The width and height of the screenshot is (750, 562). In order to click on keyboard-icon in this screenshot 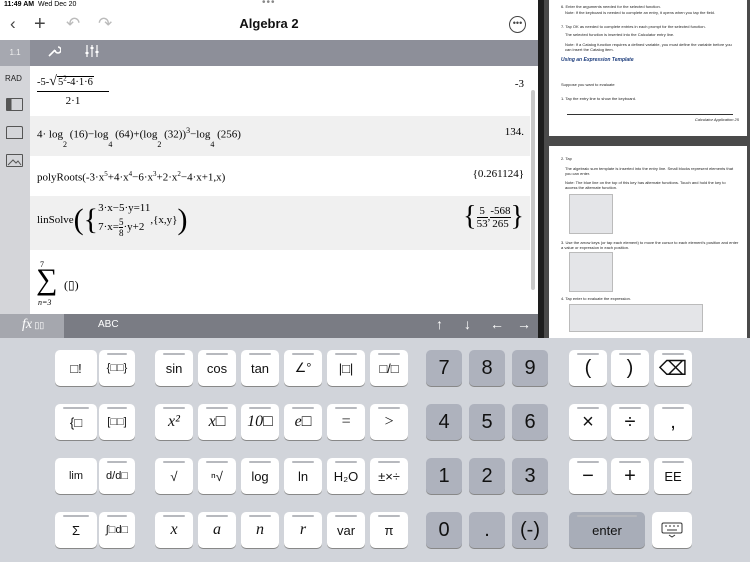, I will do `click(672, 530)`.